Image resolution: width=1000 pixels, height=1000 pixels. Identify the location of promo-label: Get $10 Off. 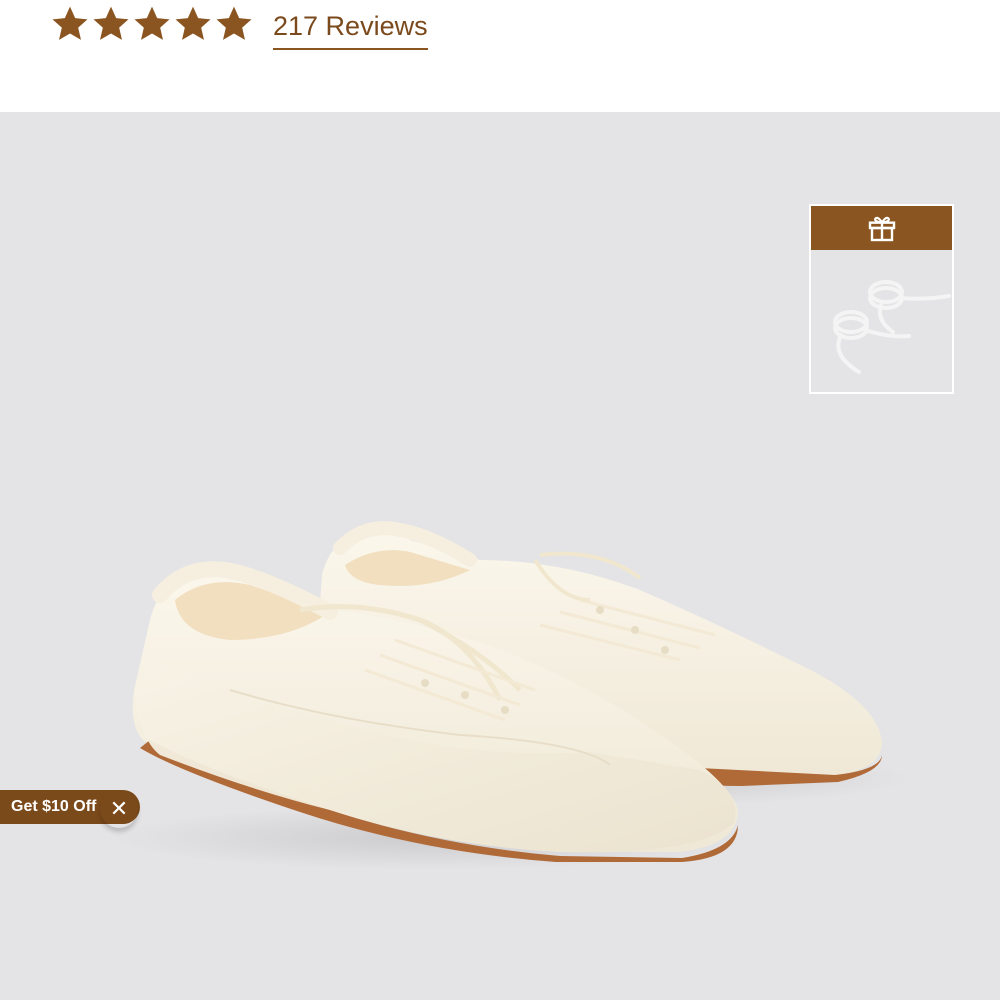
(53, 807).